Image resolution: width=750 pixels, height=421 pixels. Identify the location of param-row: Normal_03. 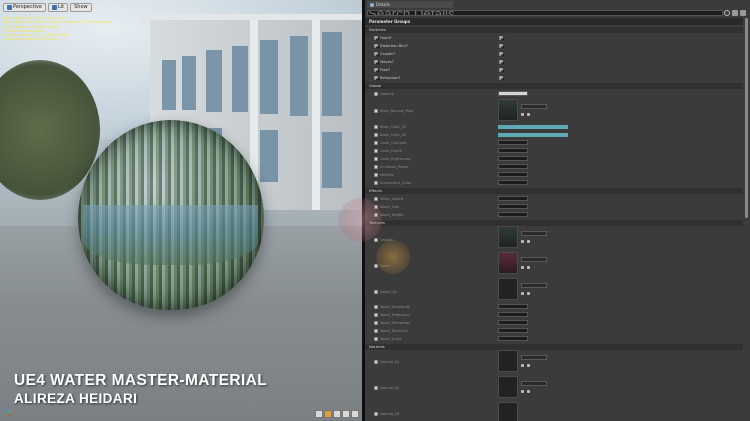
(554, 414).